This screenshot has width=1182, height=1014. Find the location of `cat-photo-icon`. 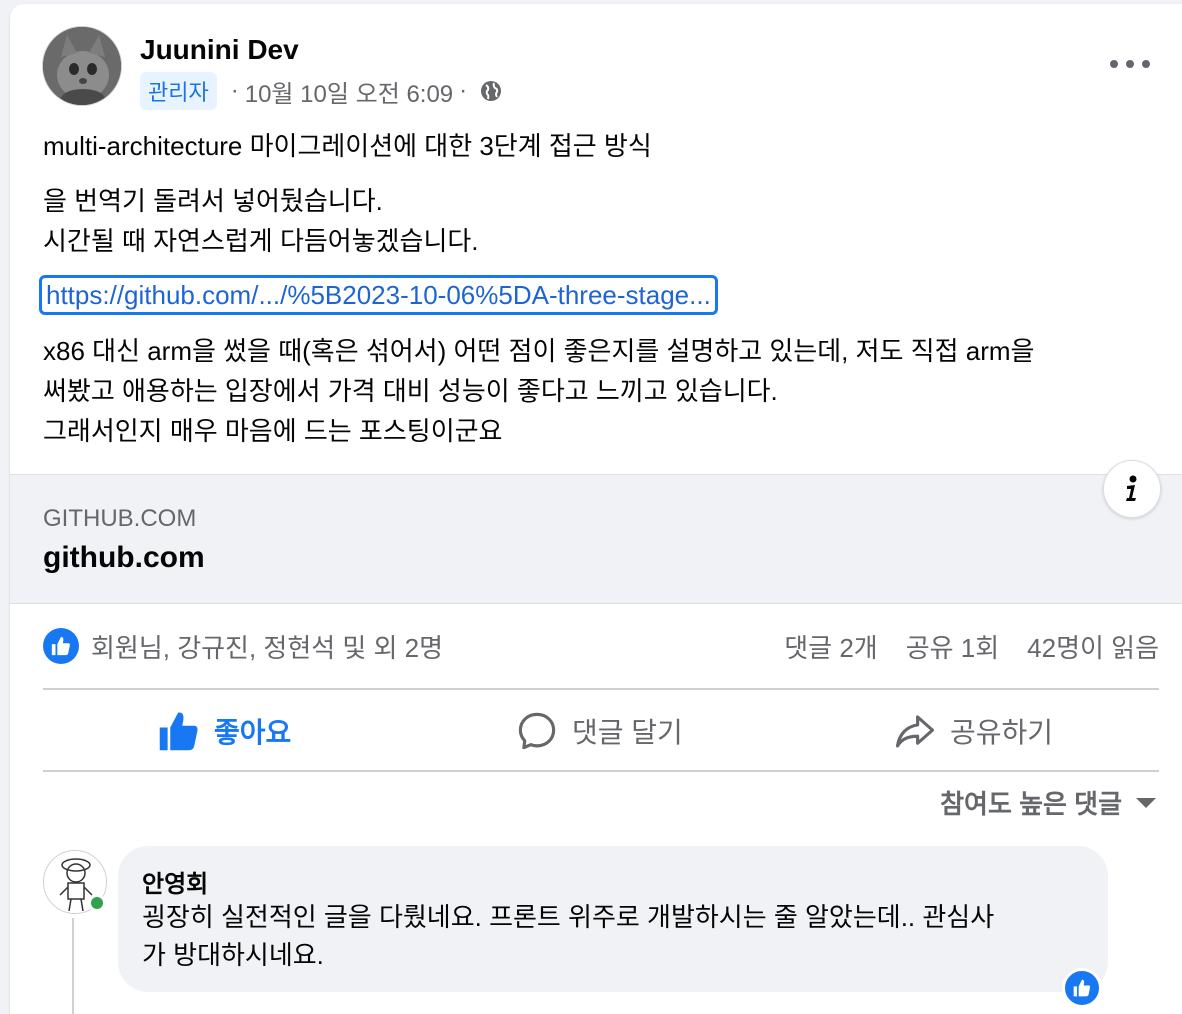

cat-photo-icon is located at coordinates (82, 66).